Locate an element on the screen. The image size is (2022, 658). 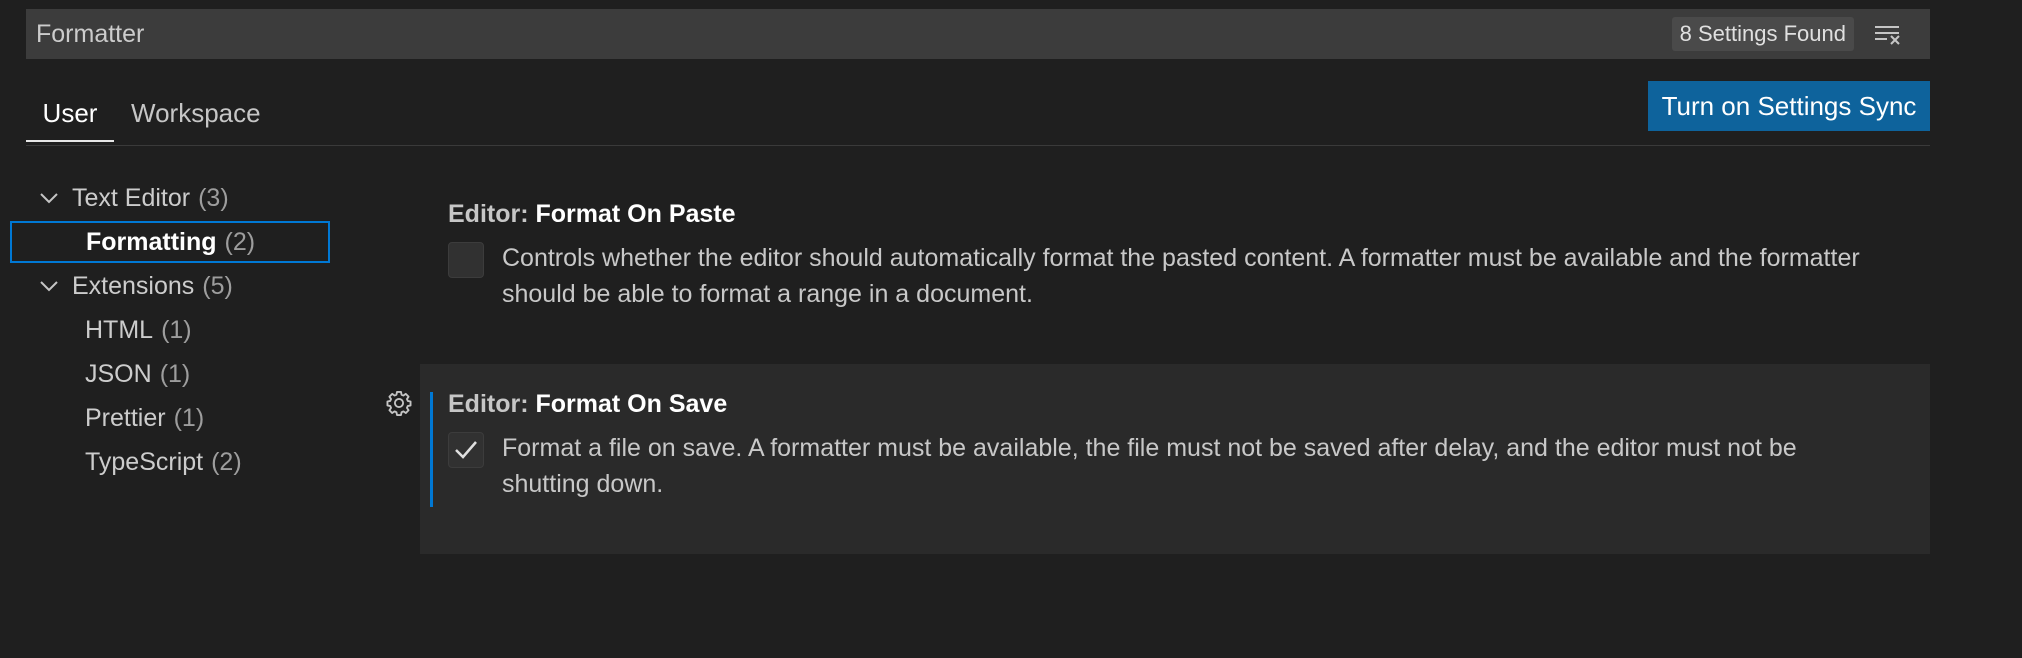
tree-item-label: JSON is located at coordinates (118, 373).